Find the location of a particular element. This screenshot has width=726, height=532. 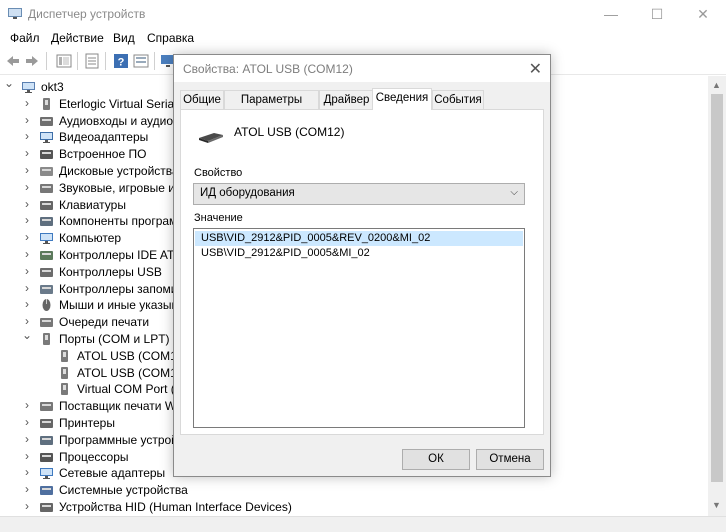

mouse-icon is located at coordinates (46, 305).